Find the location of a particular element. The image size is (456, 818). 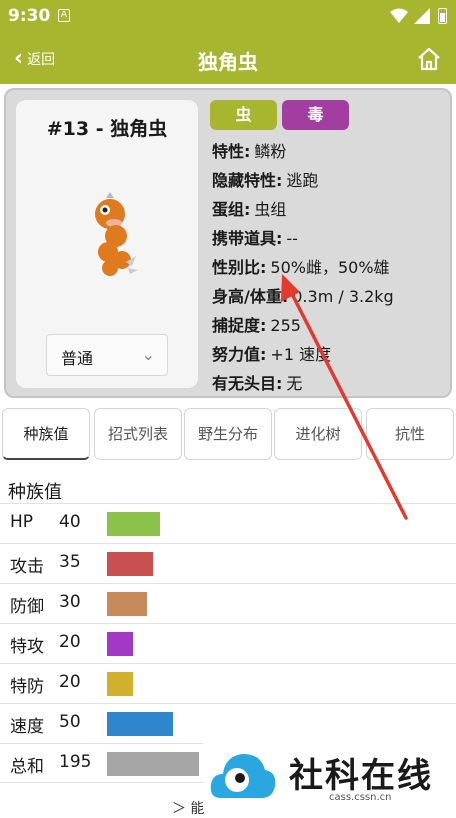

battery-icon is located at coordinates (442, 16).